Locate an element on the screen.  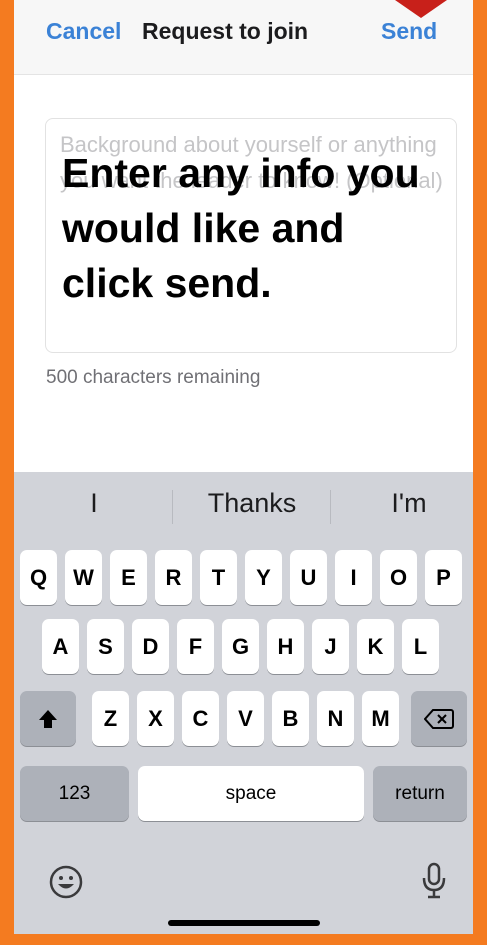
key: V is located at coordinates (245, 718).